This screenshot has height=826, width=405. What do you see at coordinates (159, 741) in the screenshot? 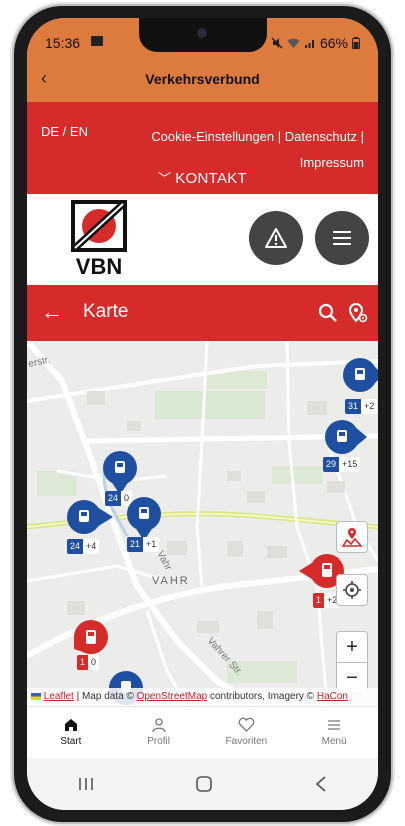
I see `tab-label: Profil` at bounding box center [159, 741].